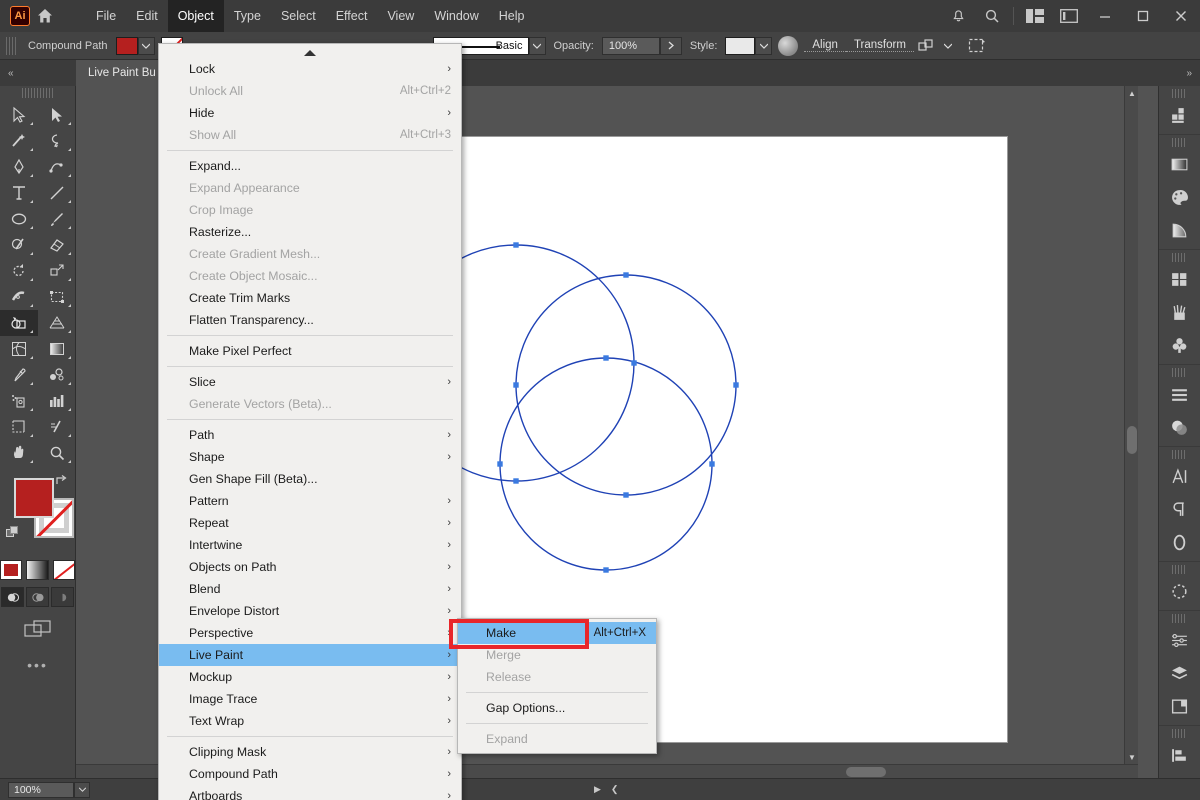 The width and height of the screenshot is (1200, 800). I want to click on menu-item-artboards: Artboards ›, so click(310, 792).